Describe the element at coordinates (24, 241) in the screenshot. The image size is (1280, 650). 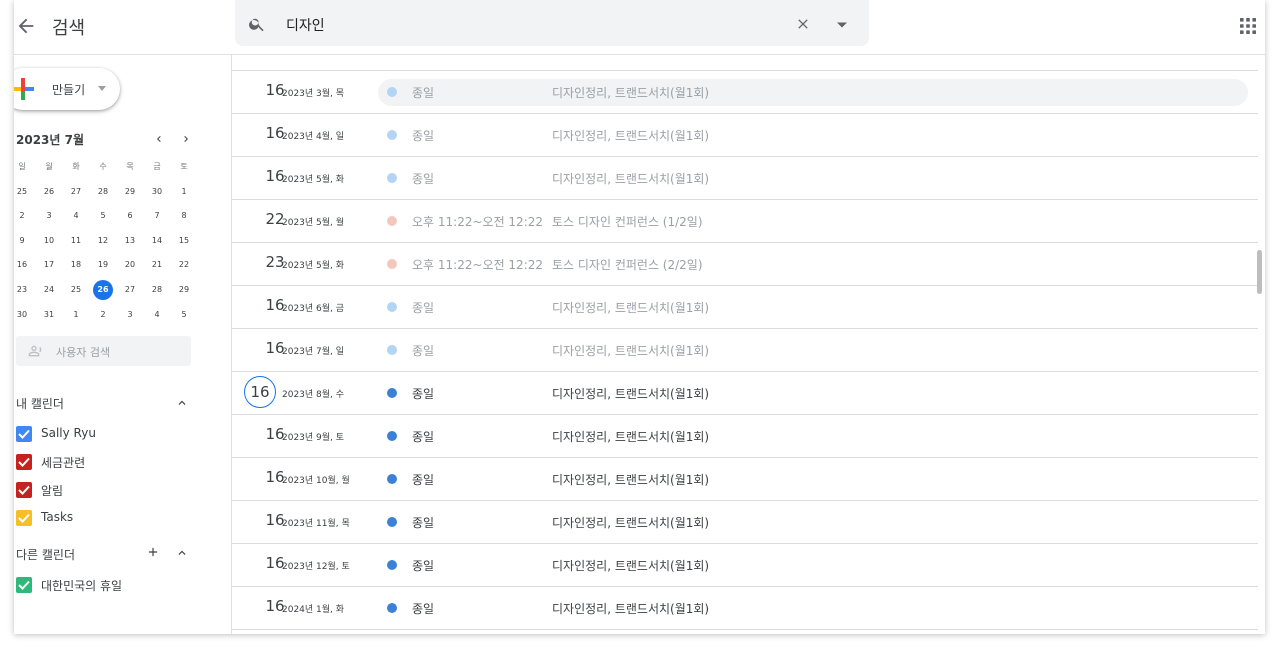
I see `mini-calendar-day: 9` at that location.